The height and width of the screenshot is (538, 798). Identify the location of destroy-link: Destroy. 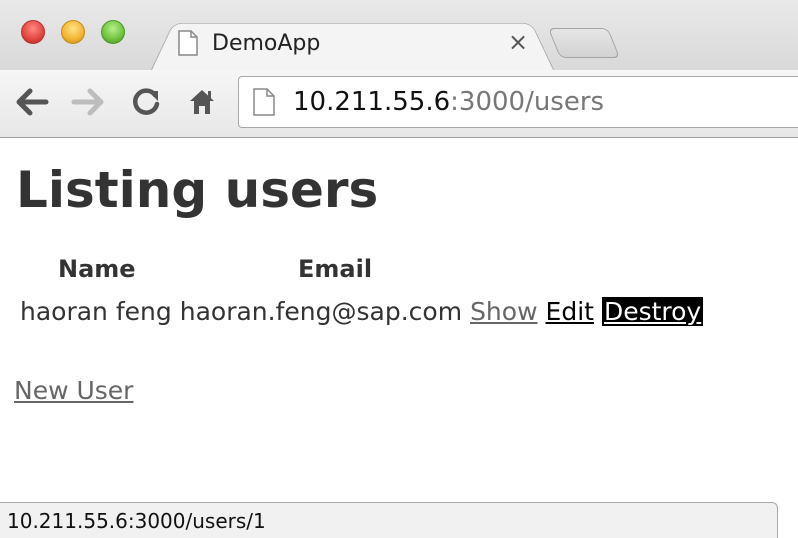
(652, 311).